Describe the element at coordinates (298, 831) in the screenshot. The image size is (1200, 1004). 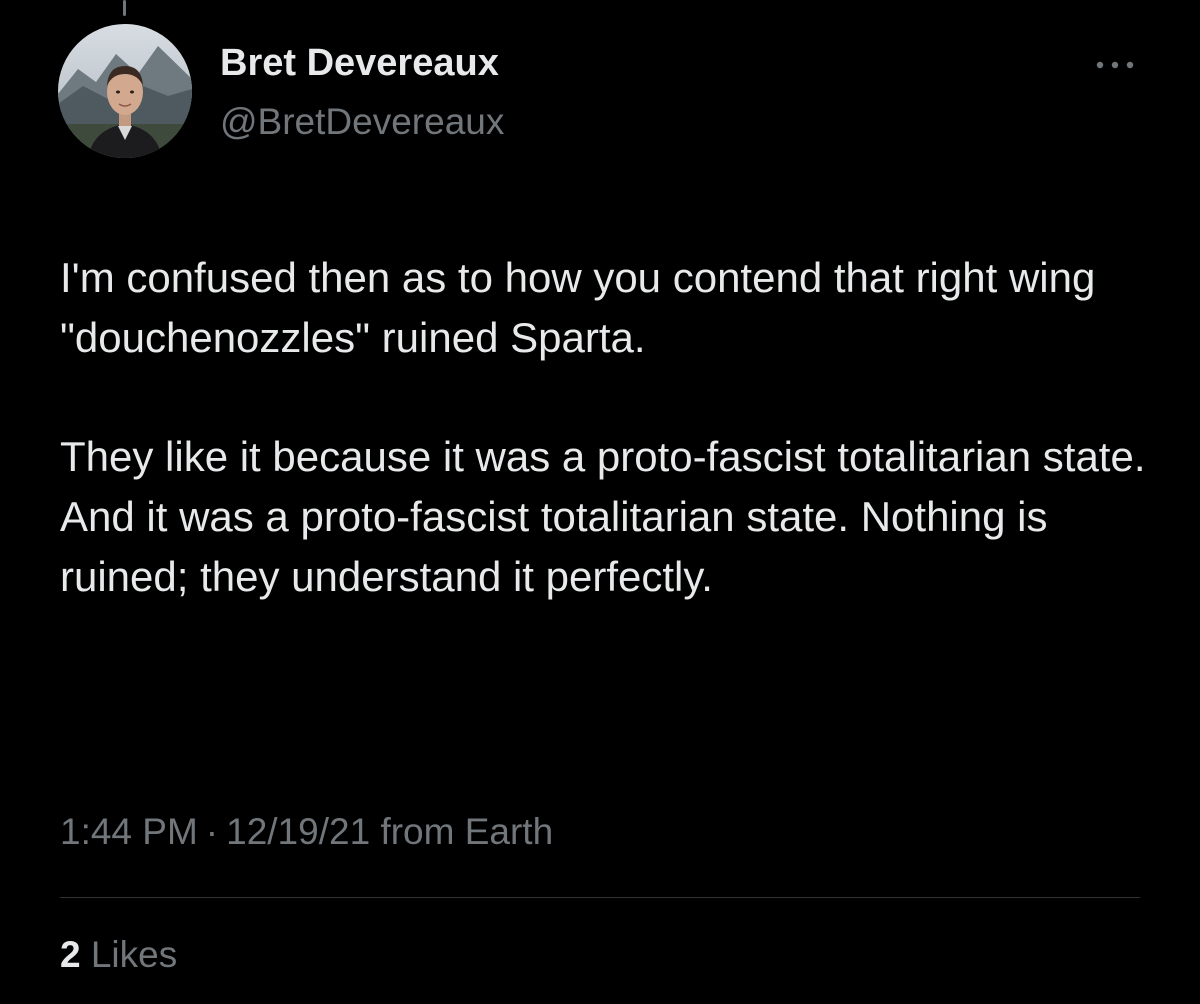
I see `tweet-date: 12/19/21` at that location.